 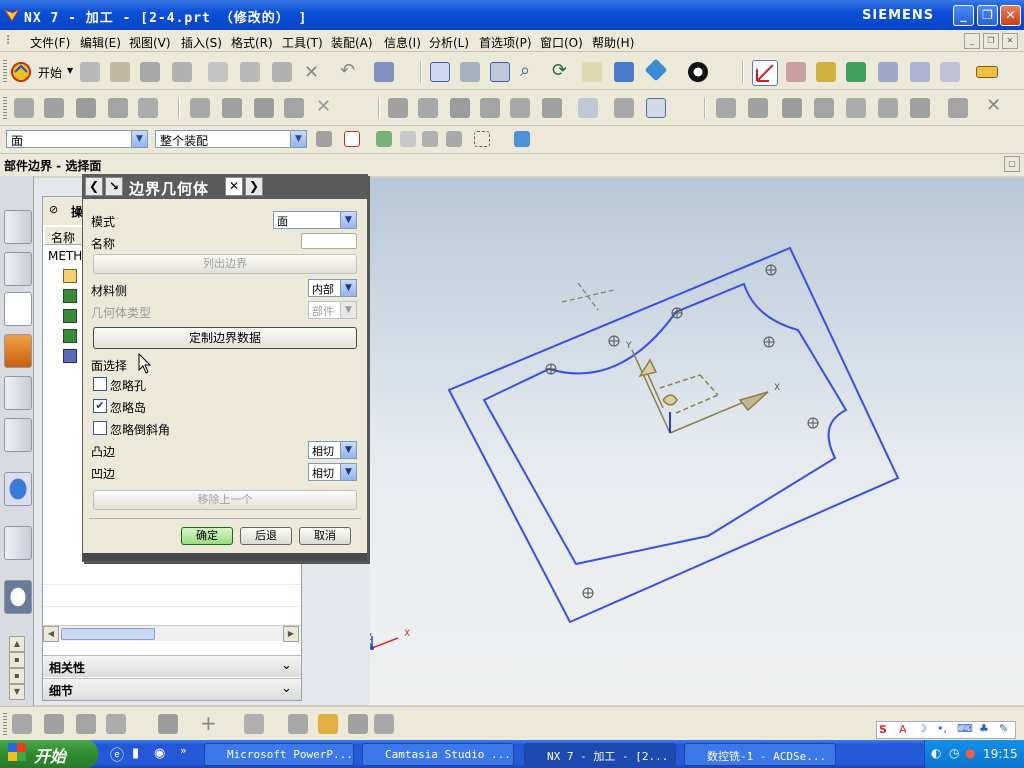 What do you see at coordinates (65, 256) in the screenshot?
I see `tree-root-item: METH` at bounding box center [65, 256].